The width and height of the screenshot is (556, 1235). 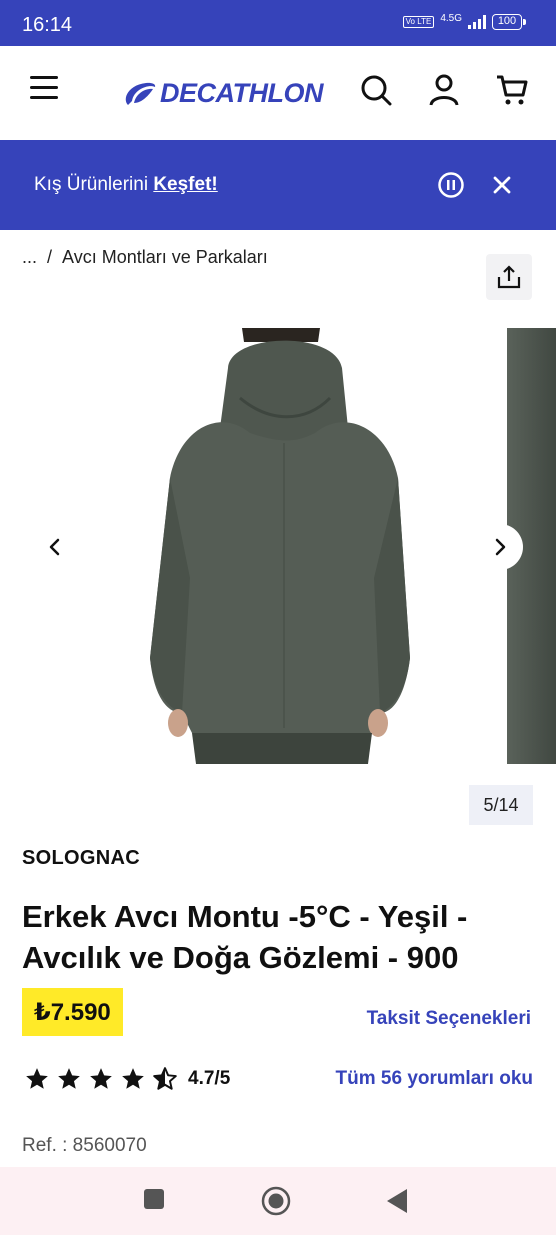 What do you see at coordinates (278, 185) in the screenshot?
I see `promo-banner: Kış Ürünlerini Keşfet!` at bounding box center [278, 185].